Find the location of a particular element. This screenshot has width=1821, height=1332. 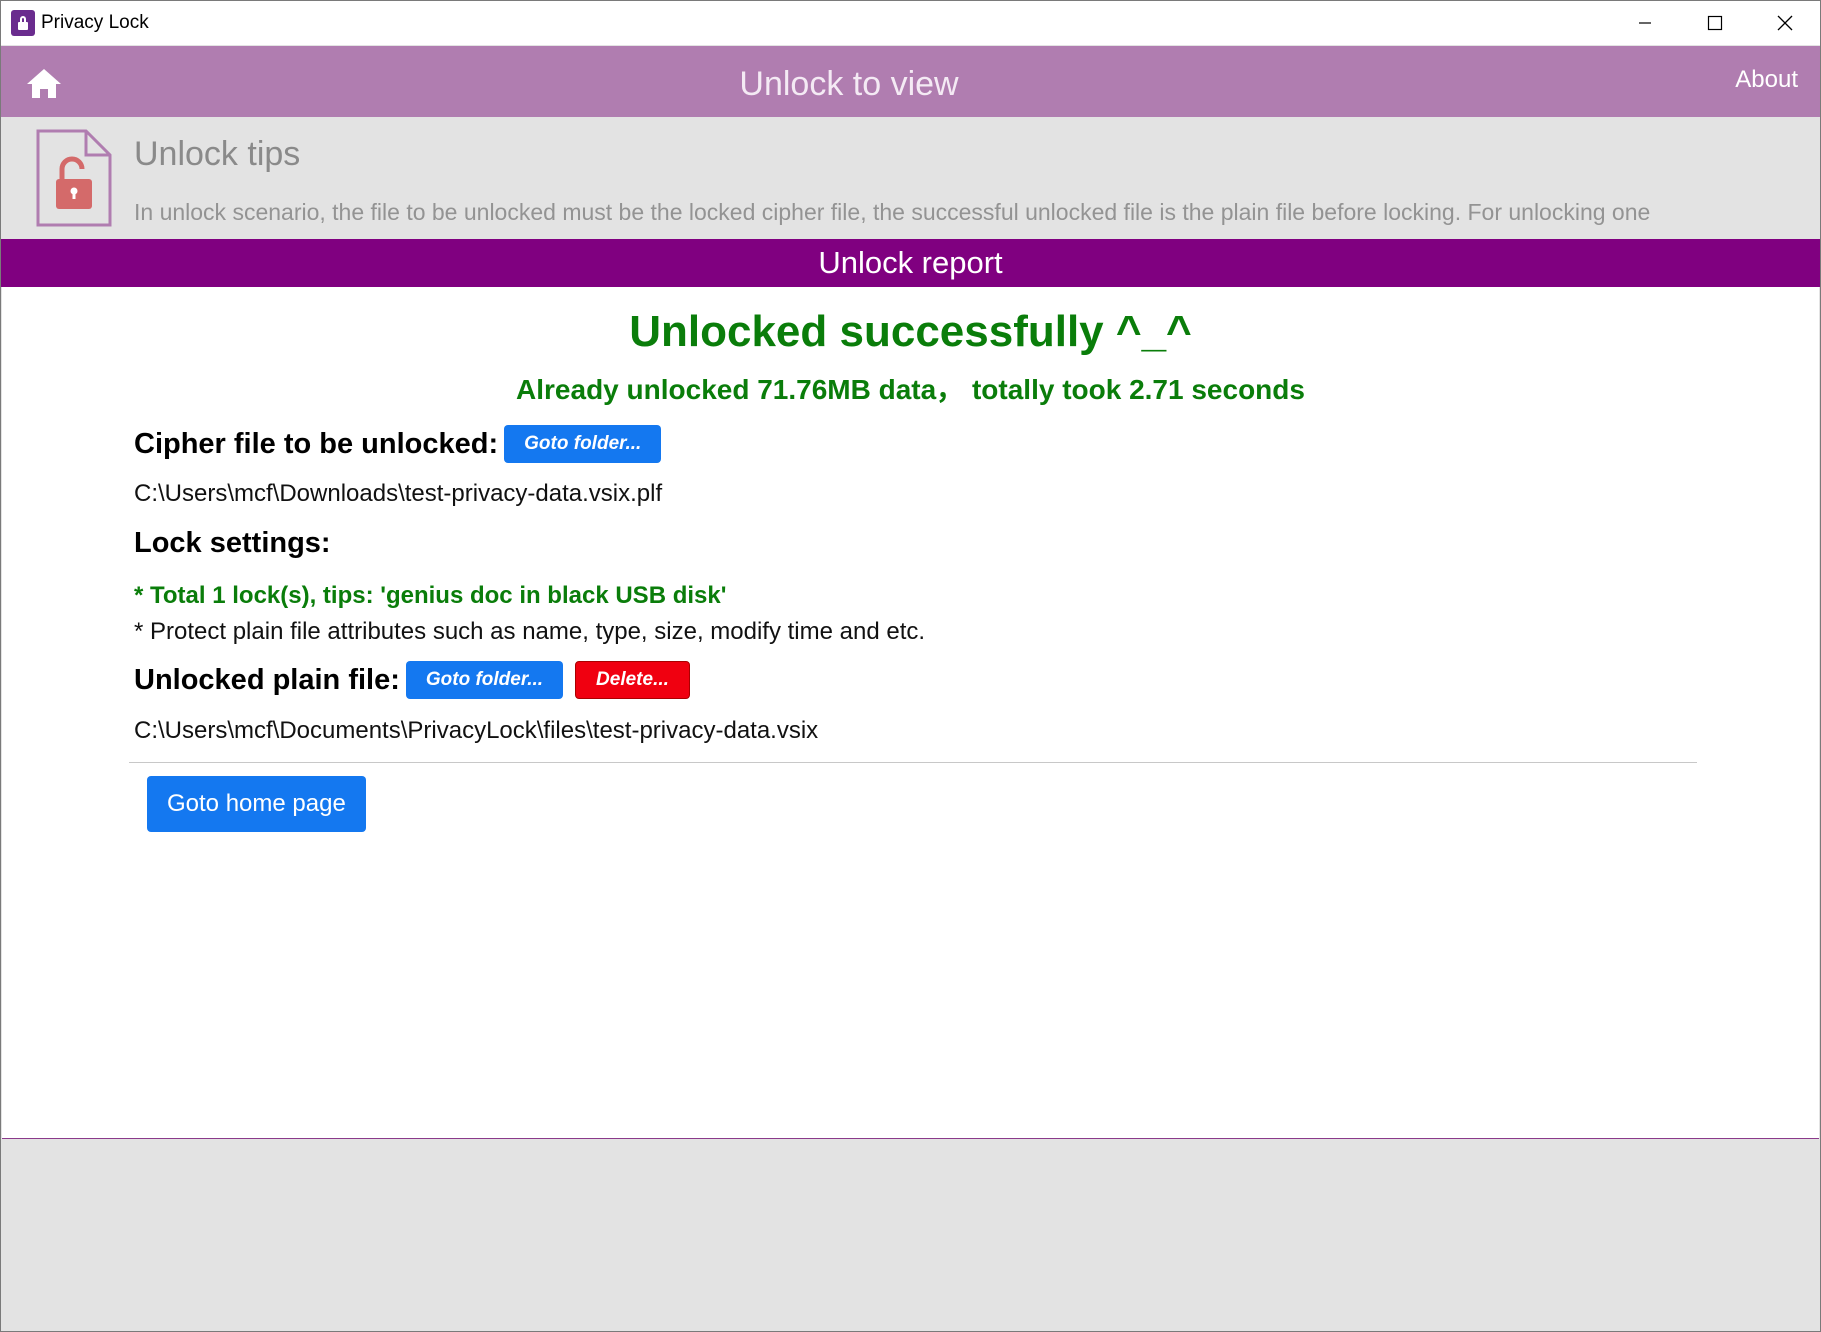

minimize-button is located at coordinates (1645, 23).